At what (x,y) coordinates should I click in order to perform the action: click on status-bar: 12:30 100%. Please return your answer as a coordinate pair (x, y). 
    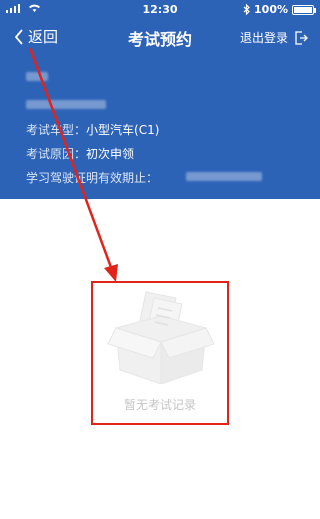
    Looking at the image, I should click on (160, 9).